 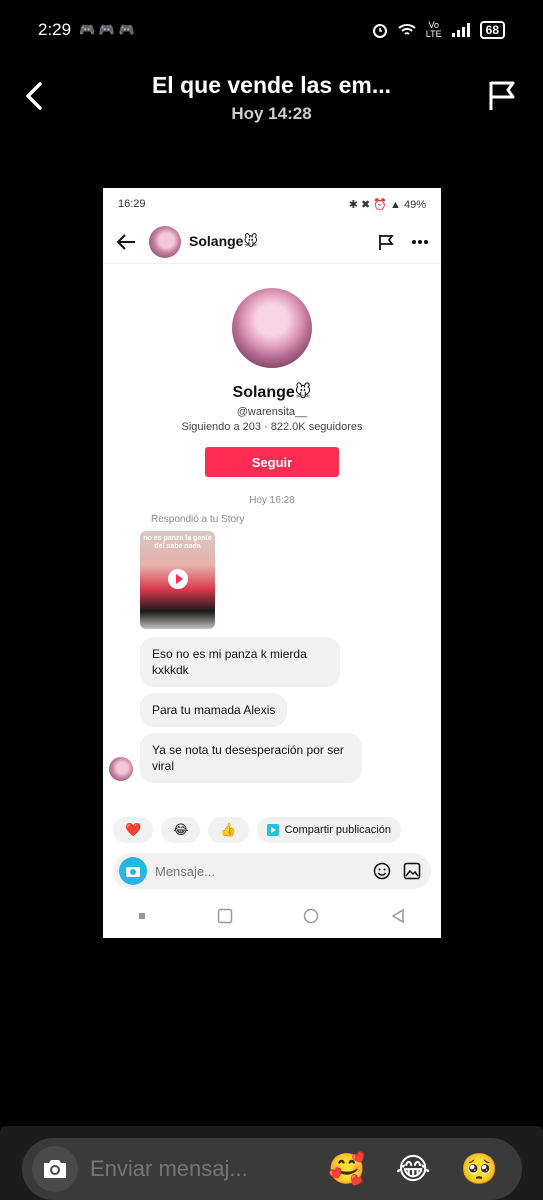 I want to click on volte-indicator: Vo LTE, so click(x=433, y=29).